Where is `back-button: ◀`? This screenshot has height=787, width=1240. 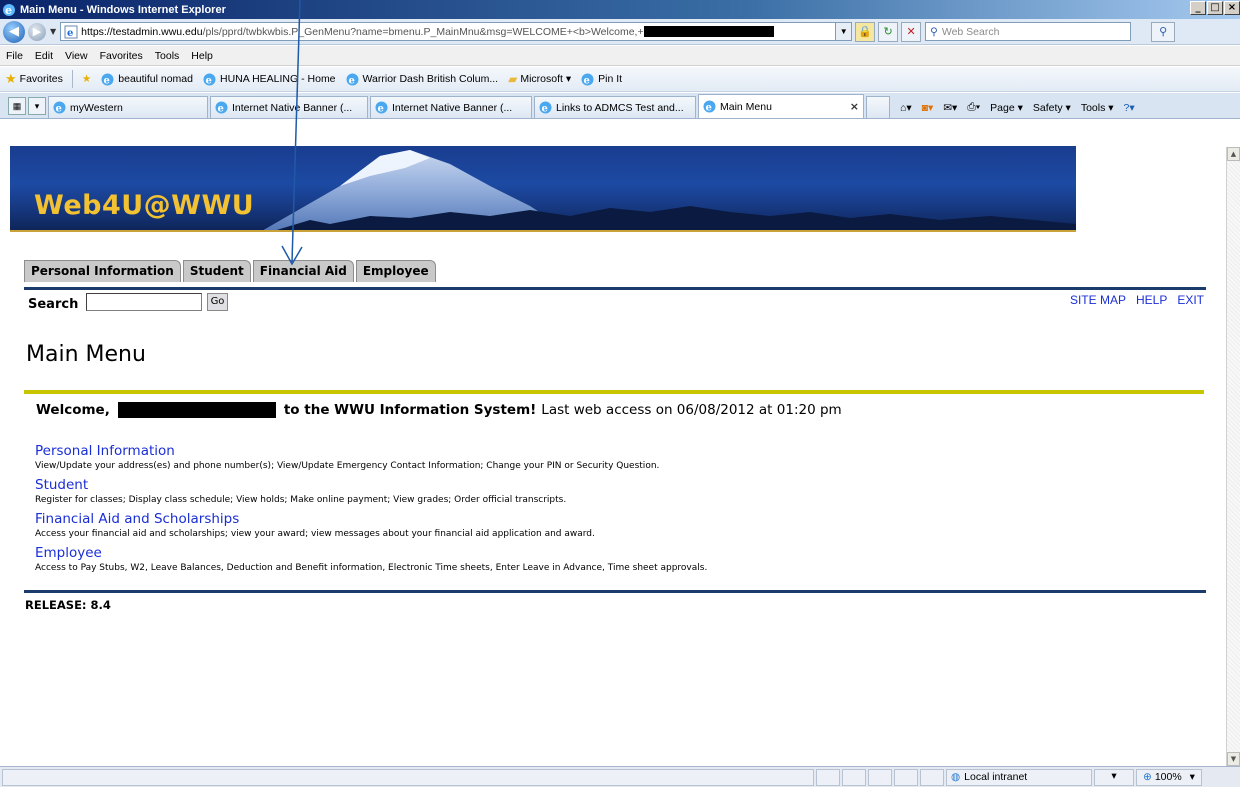
back-button: ◀ is located at coordinates (14, 31).